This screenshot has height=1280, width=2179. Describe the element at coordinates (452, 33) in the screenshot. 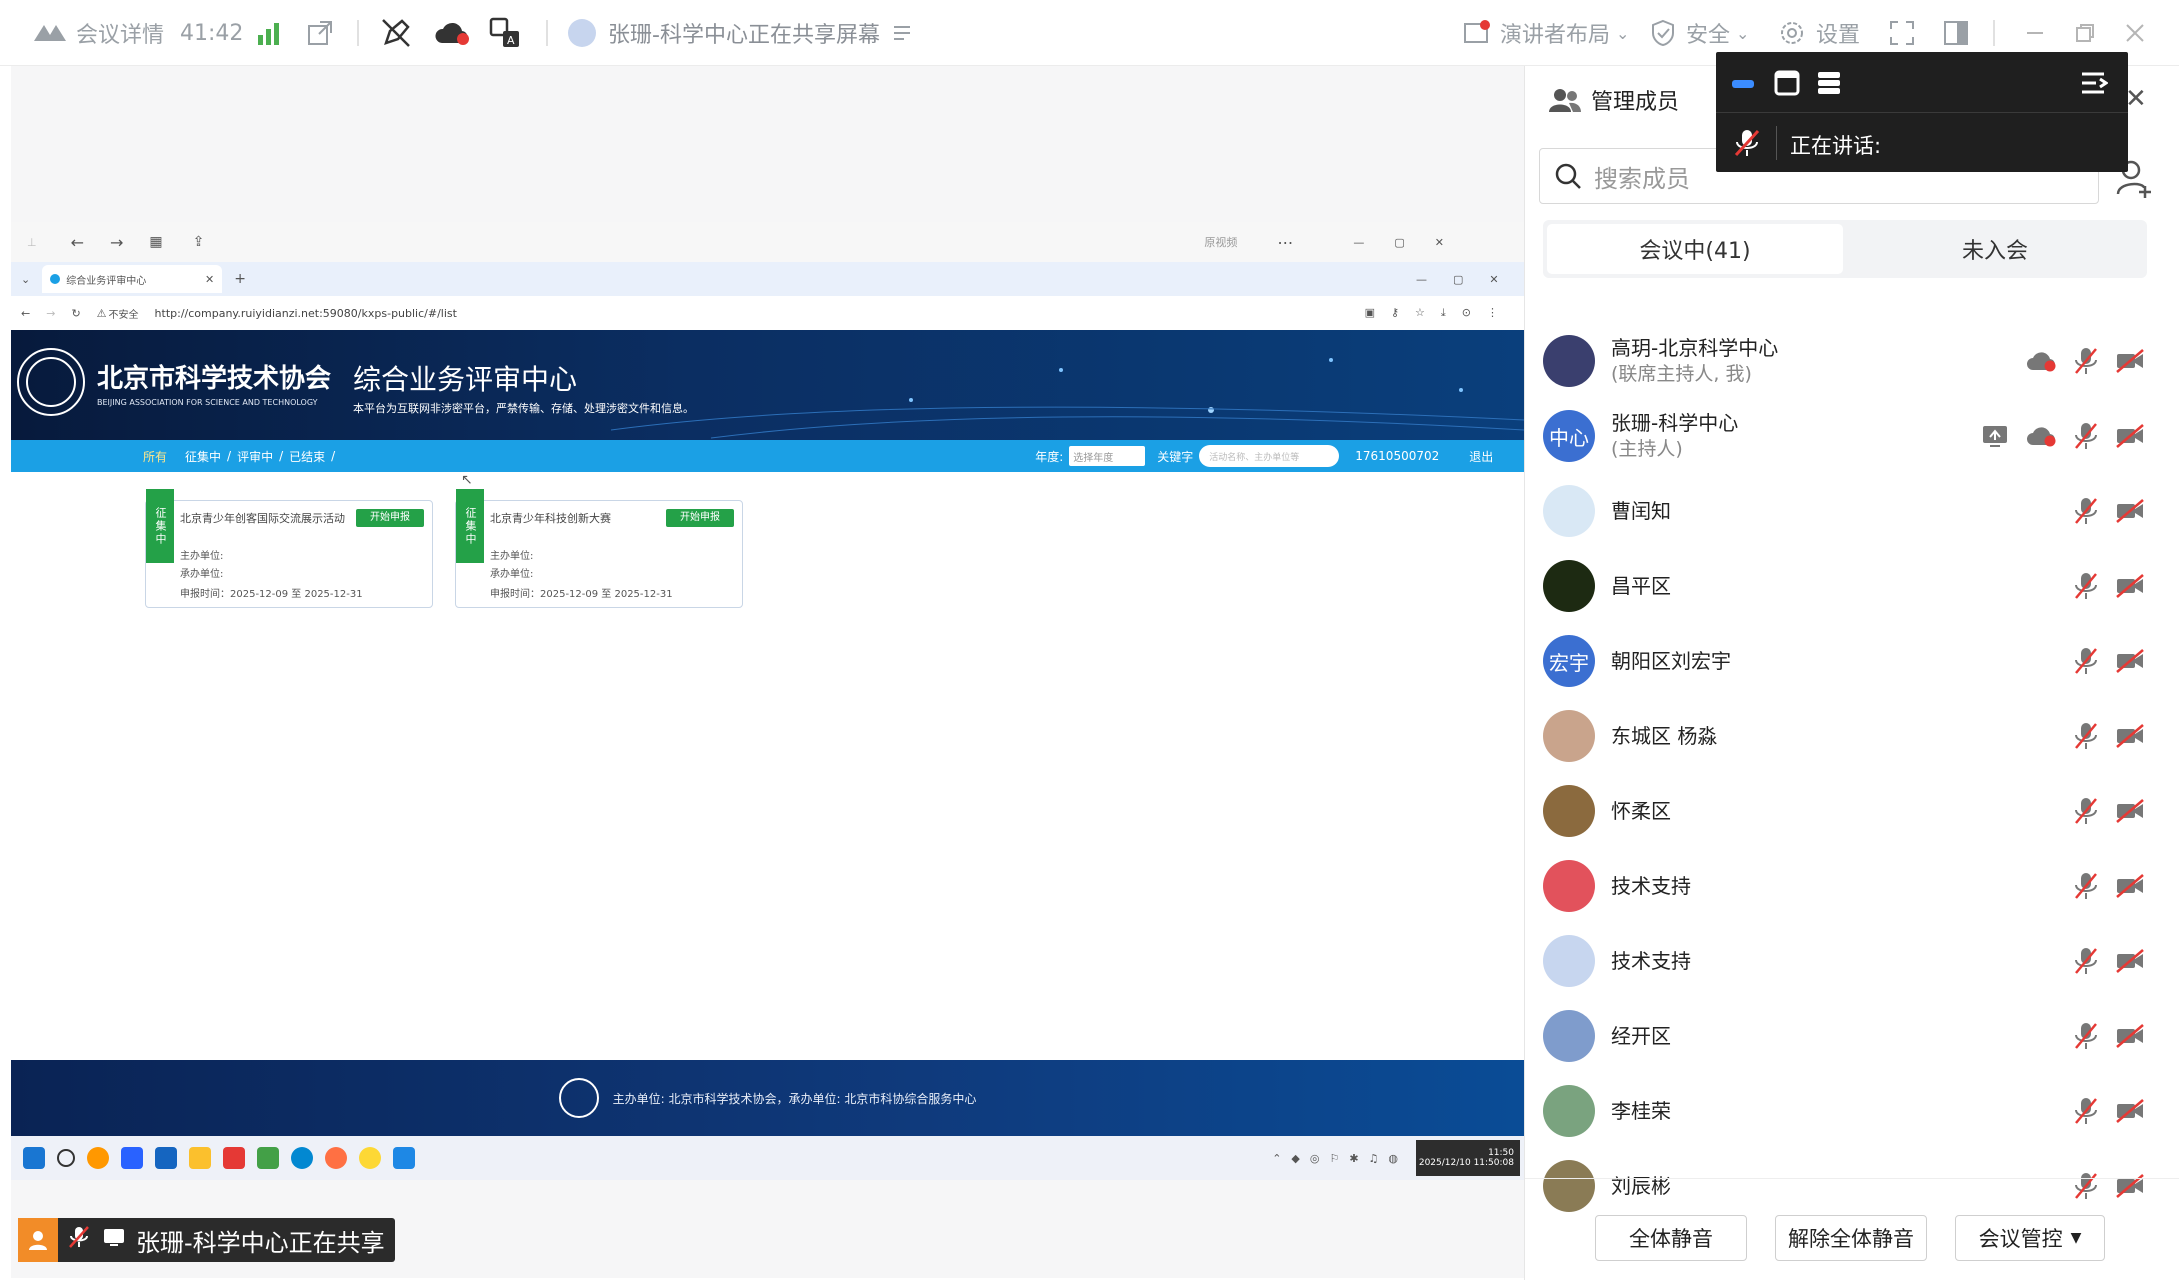

I see `cloud-record-icon` at that location.